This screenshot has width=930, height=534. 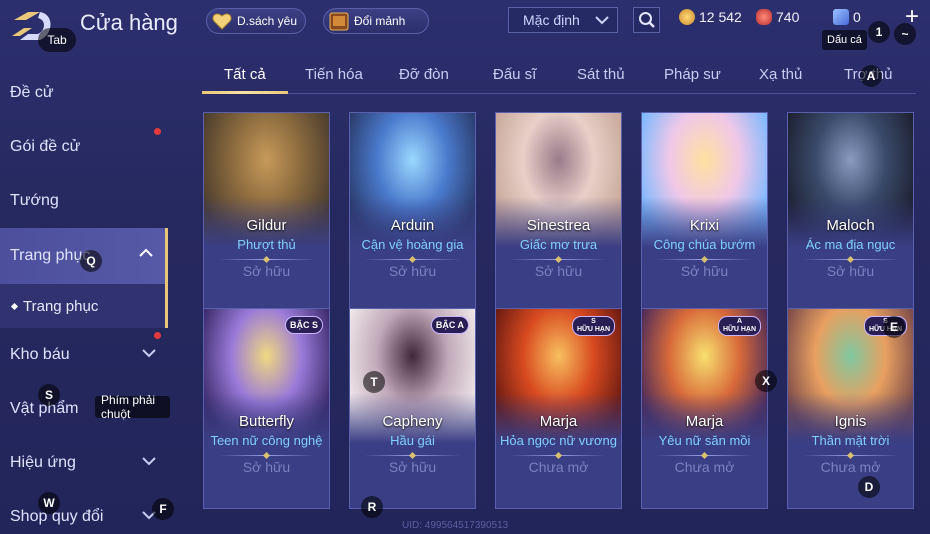 I want to click on skin-card: Krixi Công chúa bướm Sở hữu, so click(x=704, y=212).